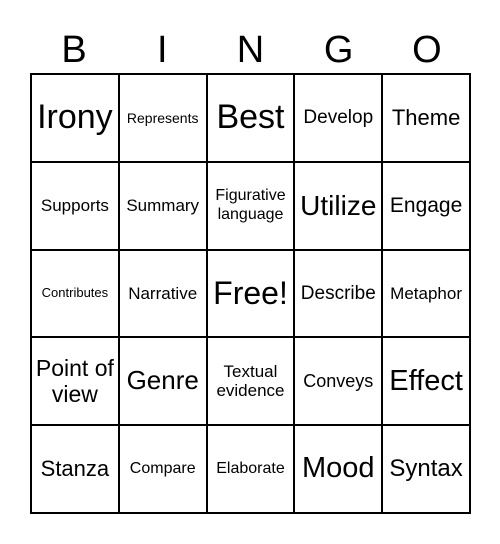 The width and height of the screenshot is (500, 544). I want to click on bingo-cell: Develop, so click(338, 118).